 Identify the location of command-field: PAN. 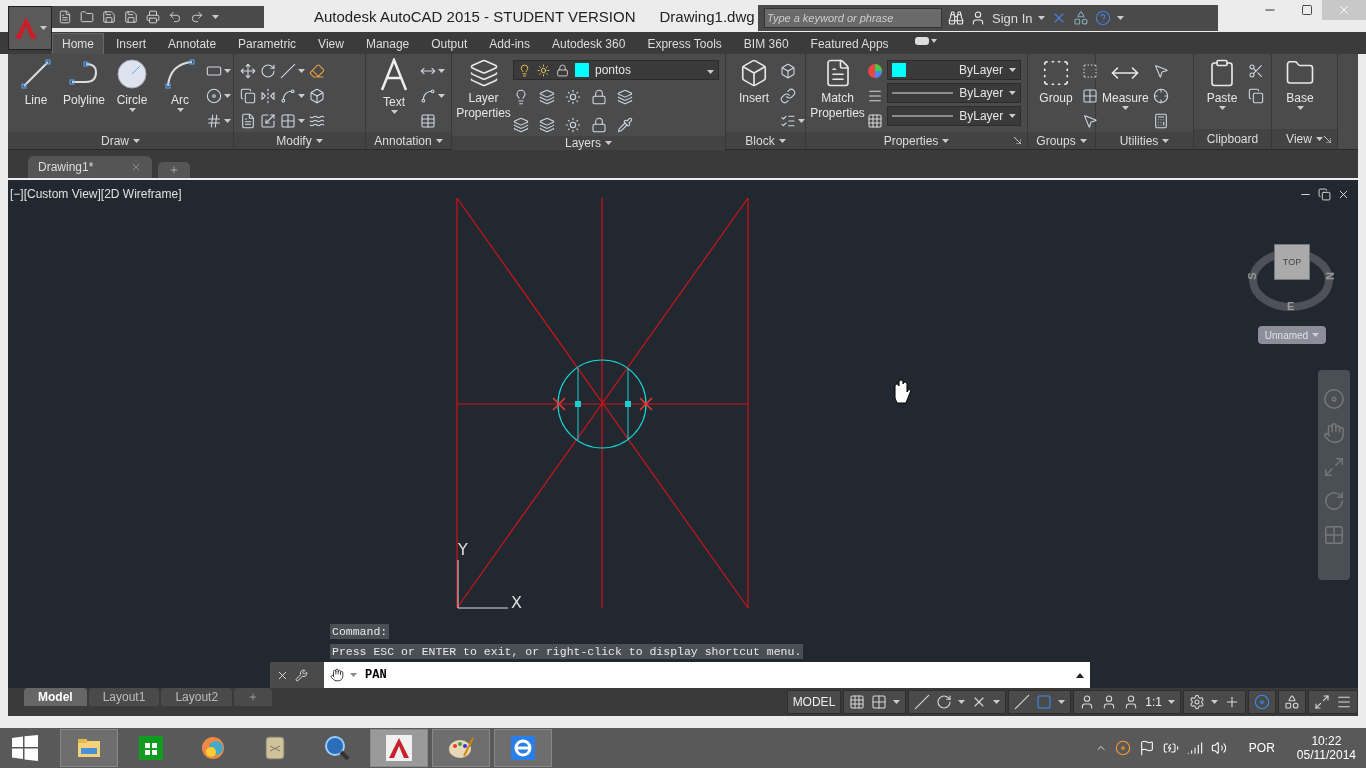
(707, 675).